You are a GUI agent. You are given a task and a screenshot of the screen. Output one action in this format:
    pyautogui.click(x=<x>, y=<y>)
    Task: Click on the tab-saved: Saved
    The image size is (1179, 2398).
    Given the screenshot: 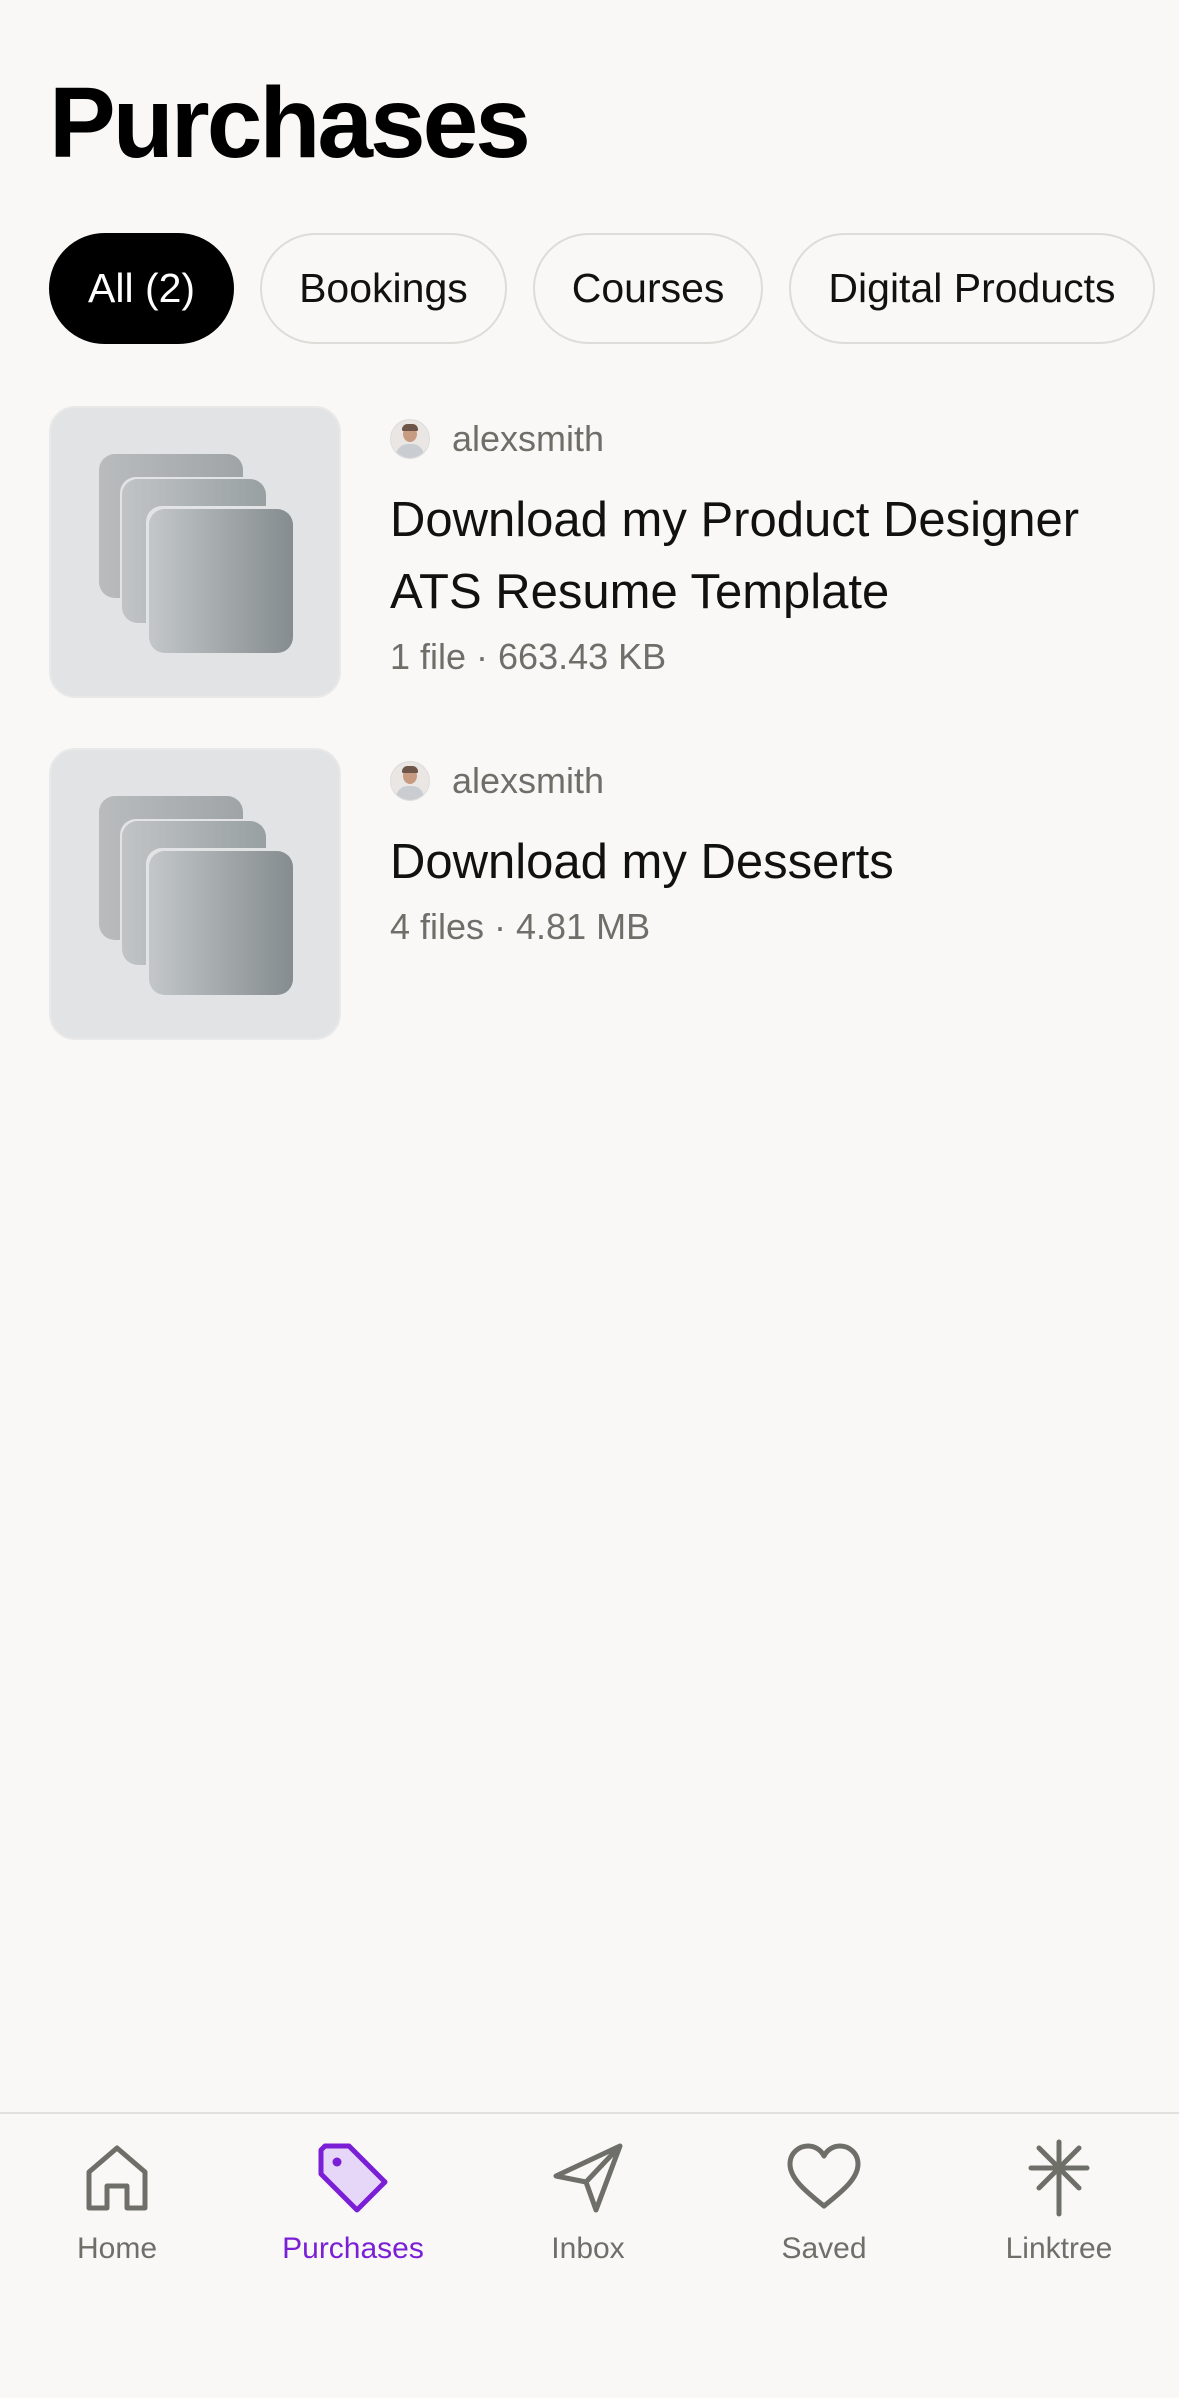 What is the action you would take?
    pyautogui.click(x=824, y=2202)
    